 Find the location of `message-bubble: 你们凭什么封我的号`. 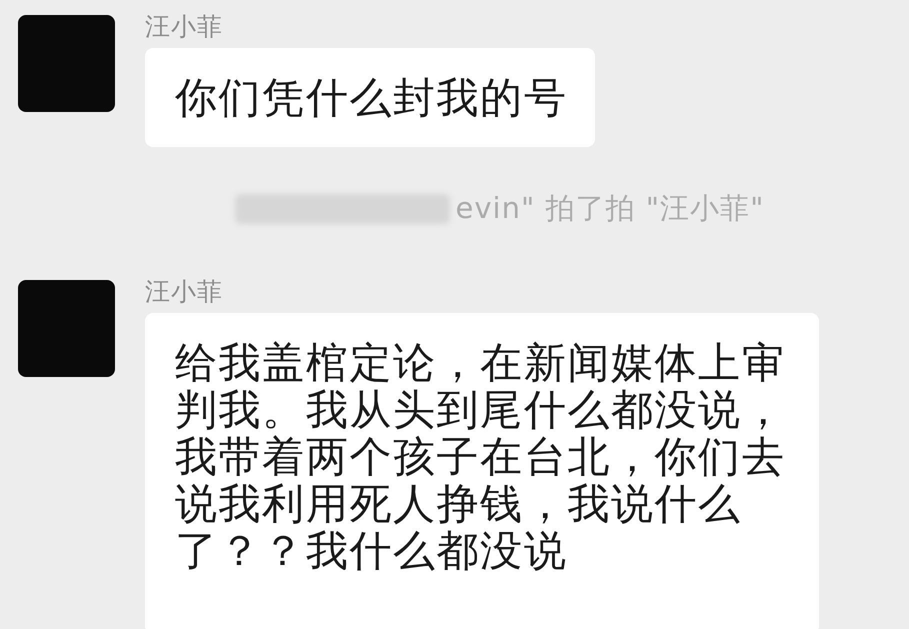

message-bubble: 你们凭什么封我的号 is located at coordinates (370, 97).